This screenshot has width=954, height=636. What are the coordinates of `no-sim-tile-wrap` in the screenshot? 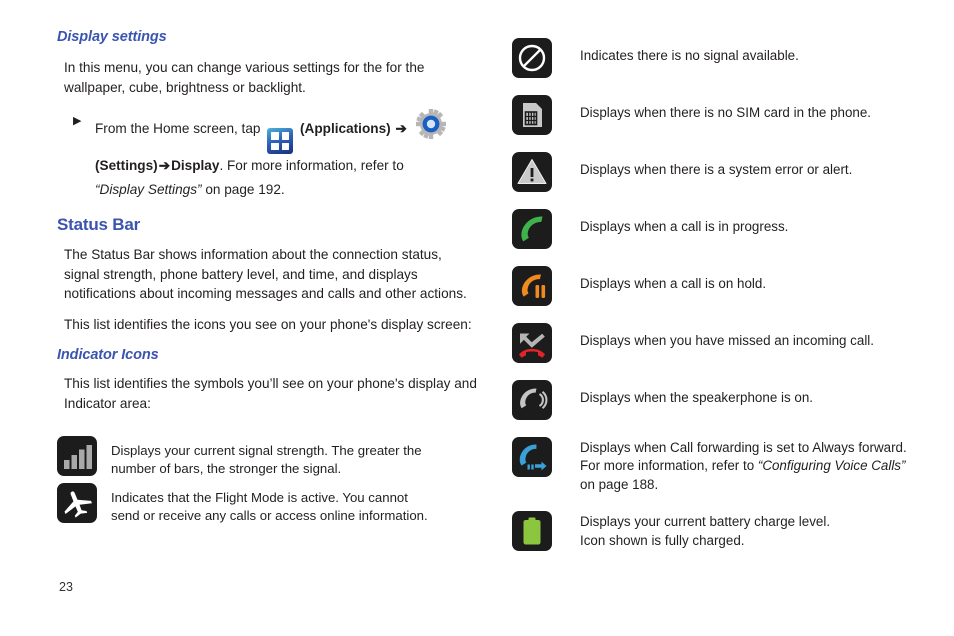 It's located at (546, 115).